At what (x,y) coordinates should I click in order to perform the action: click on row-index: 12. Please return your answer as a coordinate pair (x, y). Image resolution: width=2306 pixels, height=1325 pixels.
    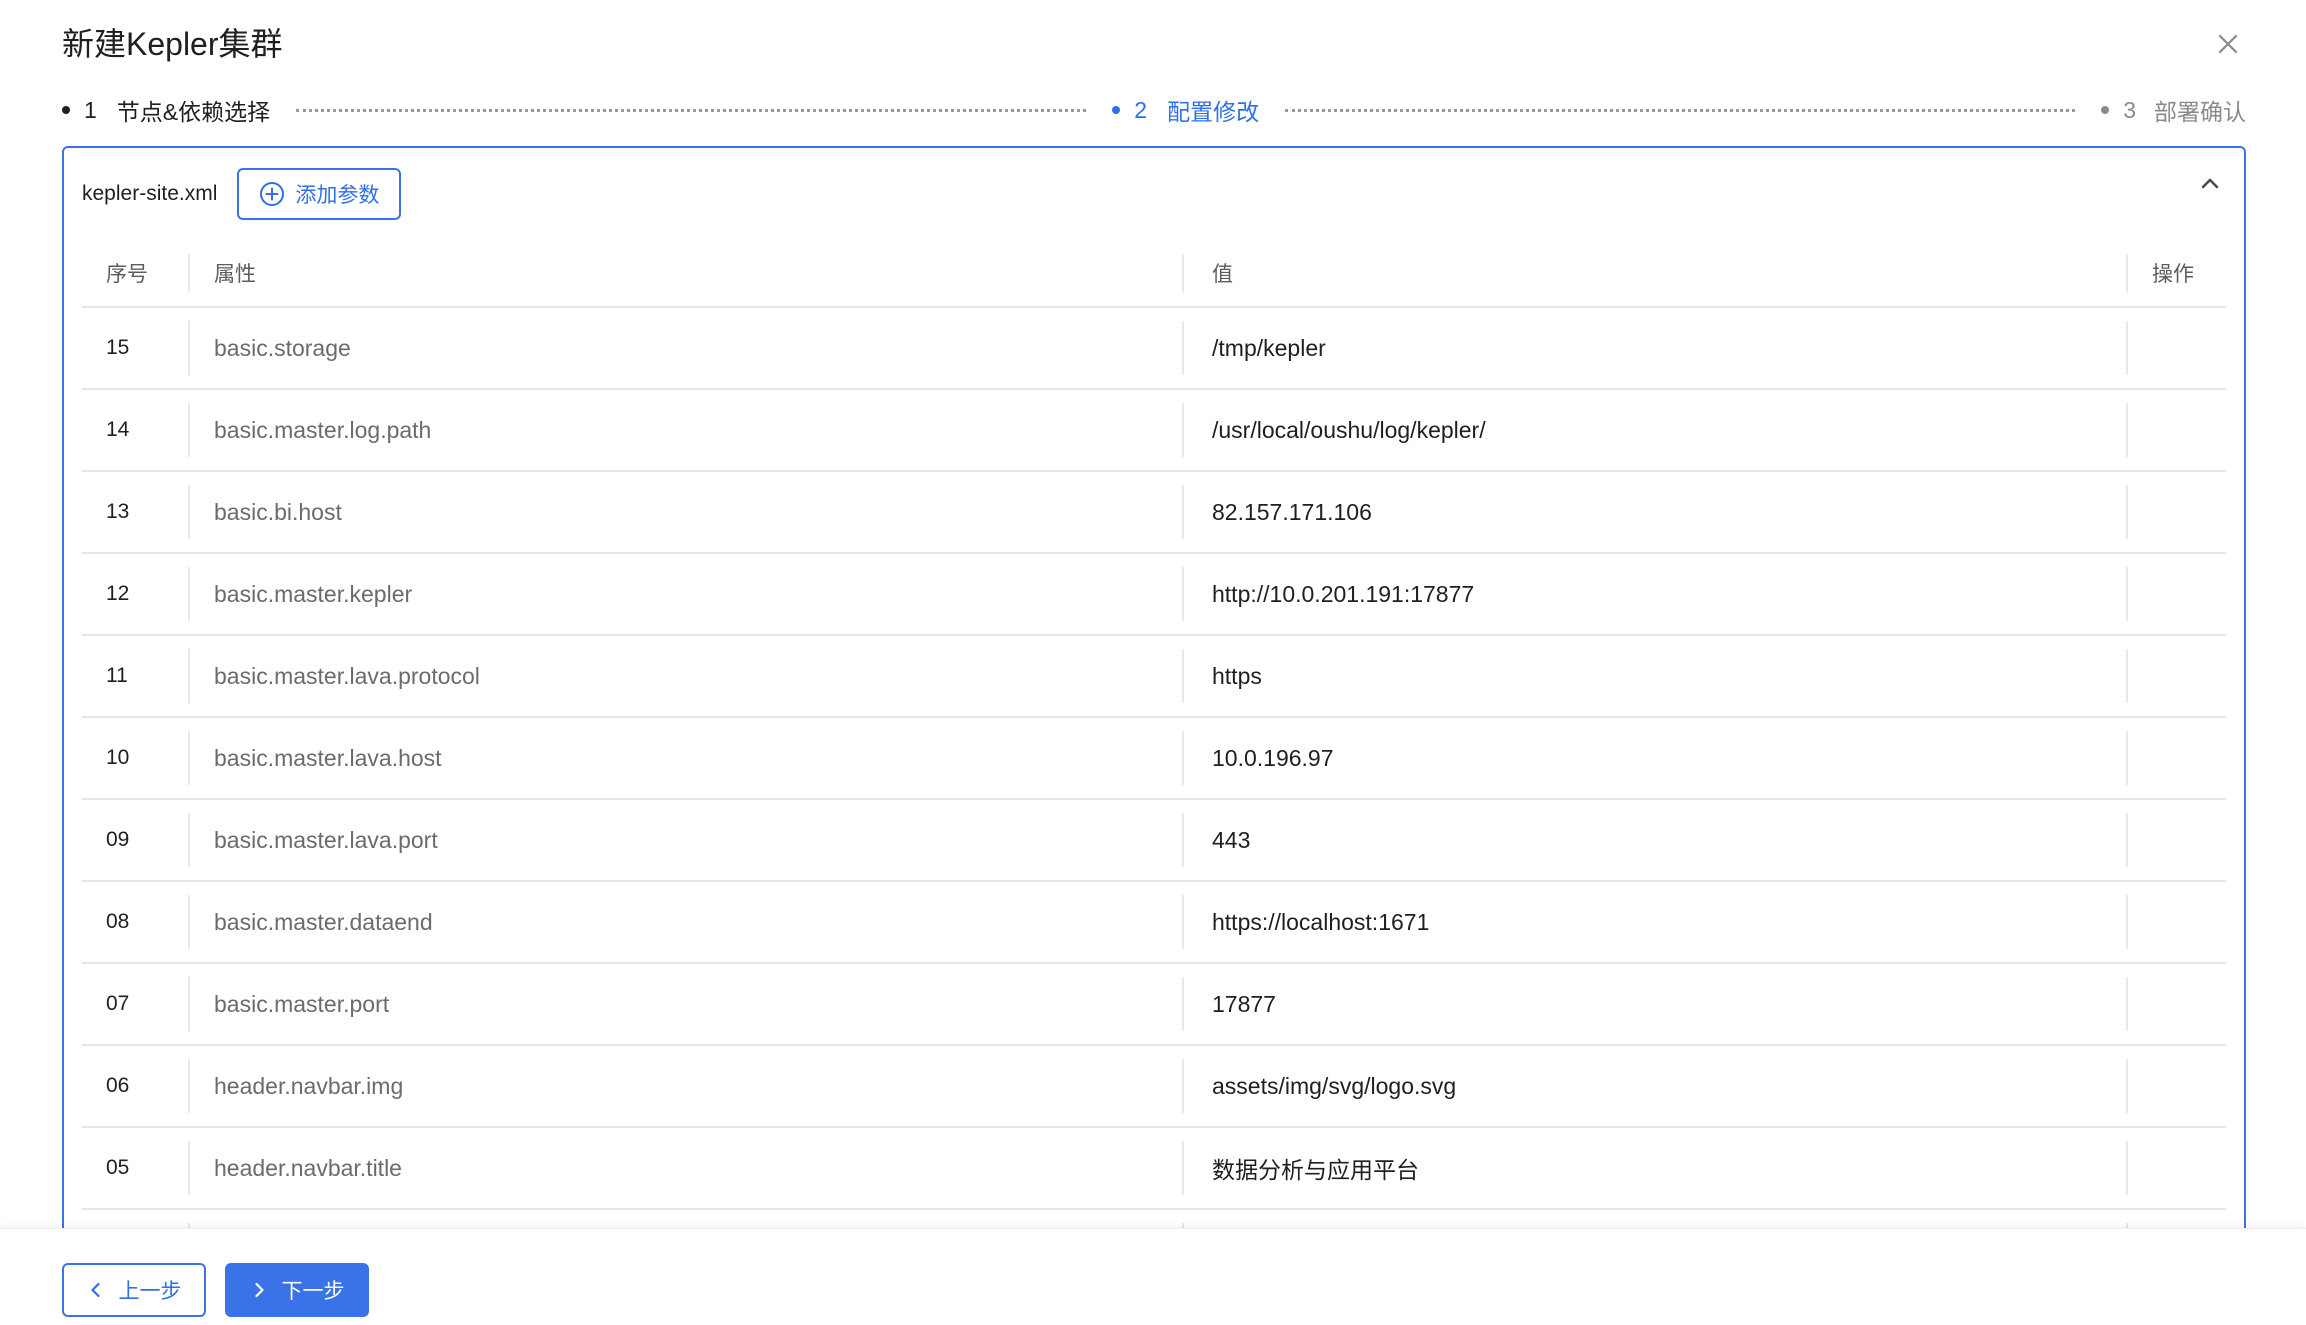
    Looking at the image, I should click on (118, 593).